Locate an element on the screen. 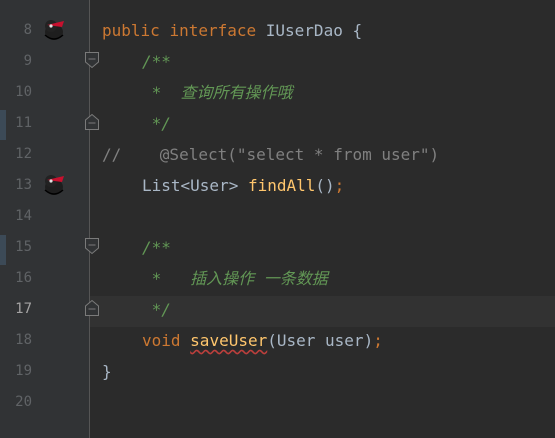 The image size is (555, 438). line-number: 20 is located at coordinates (23, 402).